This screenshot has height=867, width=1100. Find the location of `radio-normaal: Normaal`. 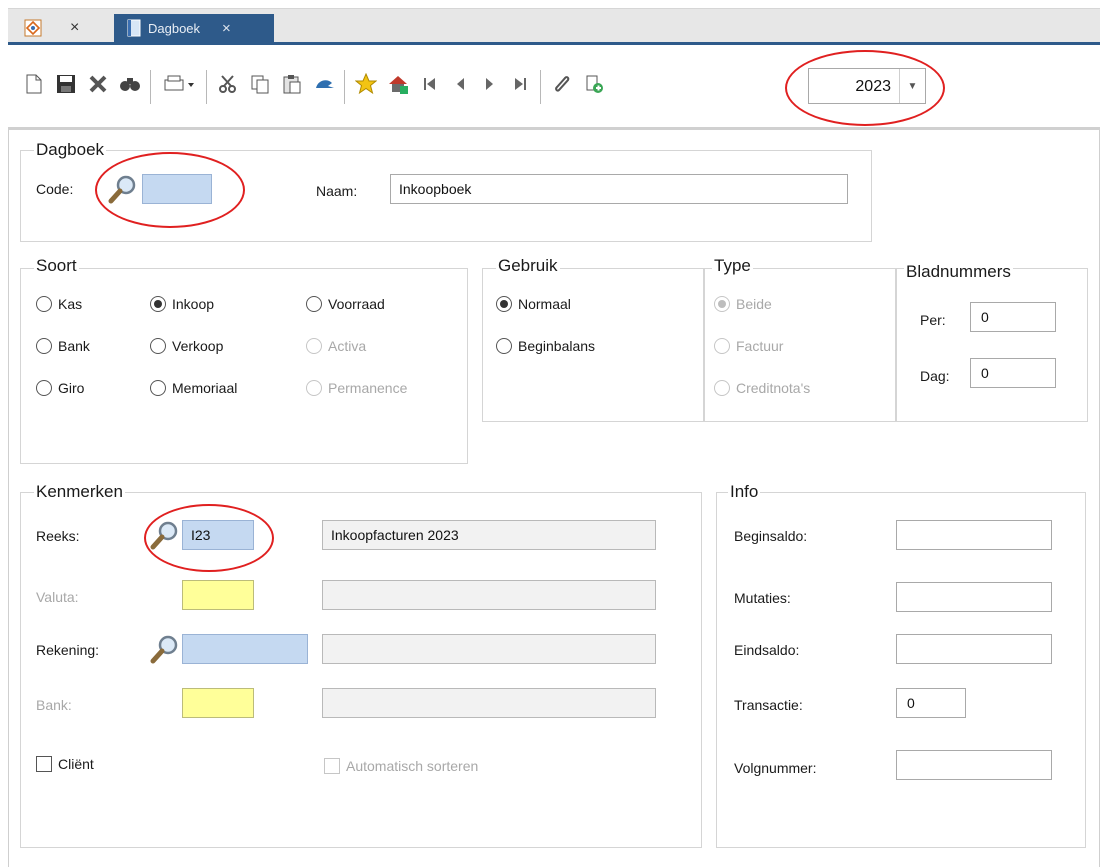

radio-normaal: Normaal is located at coordinates (533, 304).